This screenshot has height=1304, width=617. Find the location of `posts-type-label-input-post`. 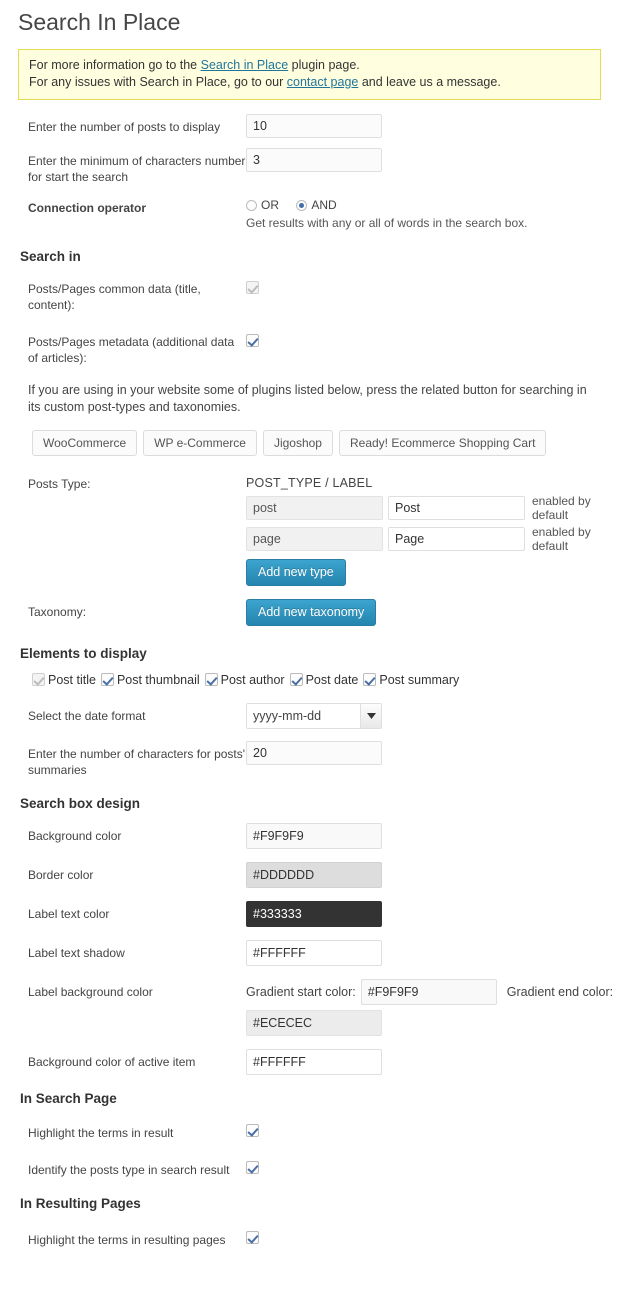

posts-type-label-input-post is located at coordinates (456, 508).